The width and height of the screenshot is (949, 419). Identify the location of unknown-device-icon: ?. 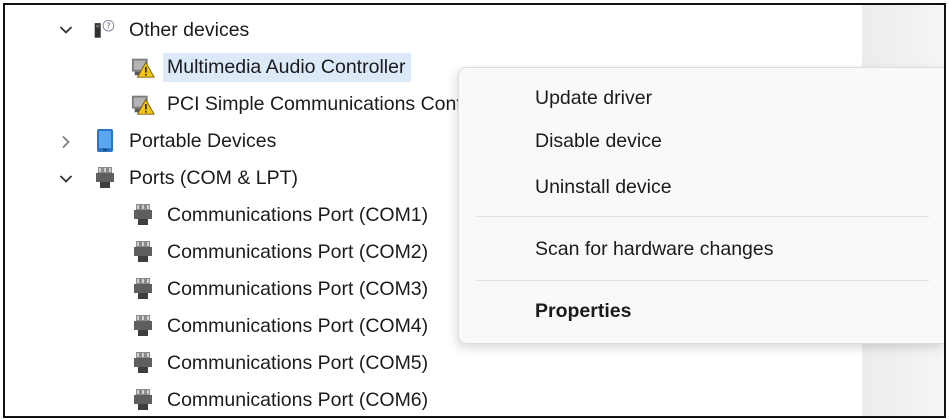
(105, 30).